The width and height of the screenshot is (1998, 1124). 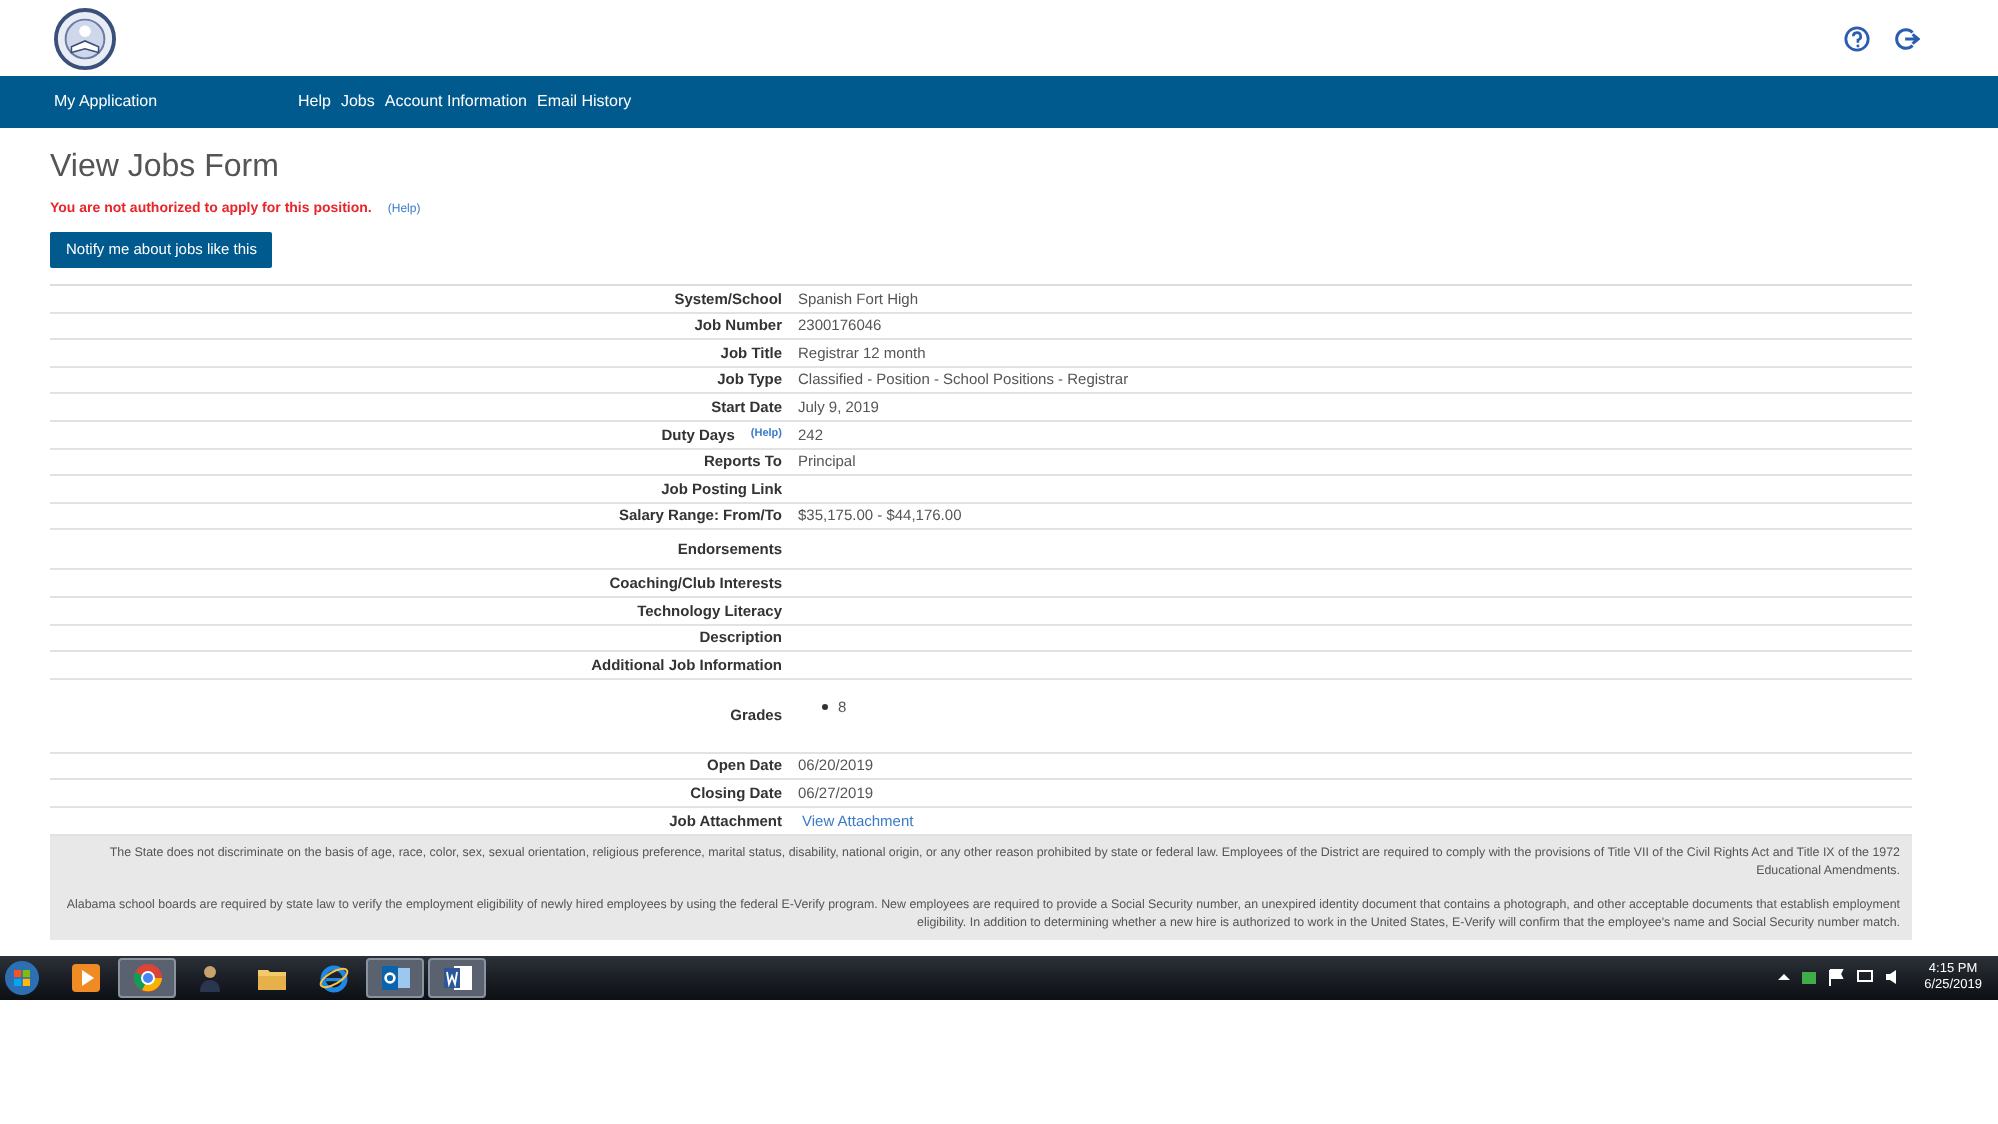 What do you see at coordinates (357, 102) in the screenshot?
I see `nav-link: Jobs` at bounding box center [357, 102].